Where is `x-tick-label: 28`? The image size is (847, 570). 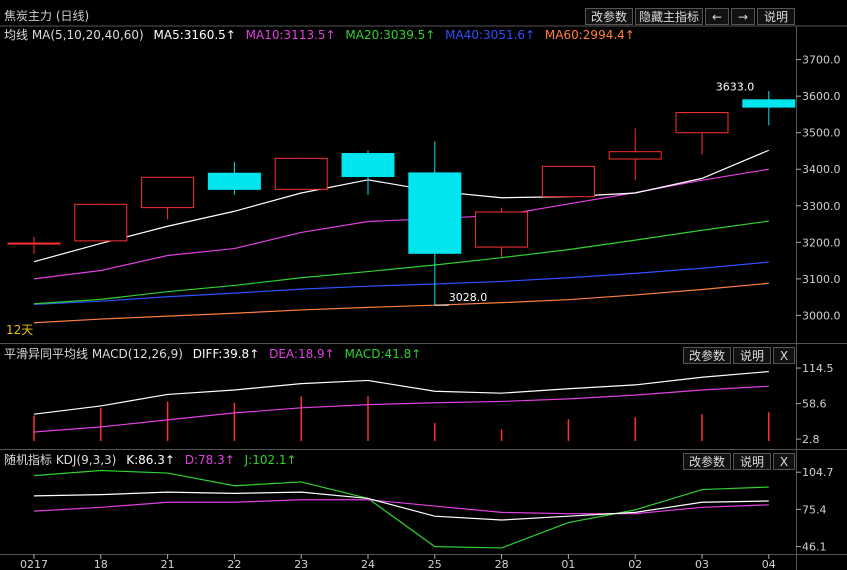
x-tick-label: 28 is located at coordinates (502, 564).